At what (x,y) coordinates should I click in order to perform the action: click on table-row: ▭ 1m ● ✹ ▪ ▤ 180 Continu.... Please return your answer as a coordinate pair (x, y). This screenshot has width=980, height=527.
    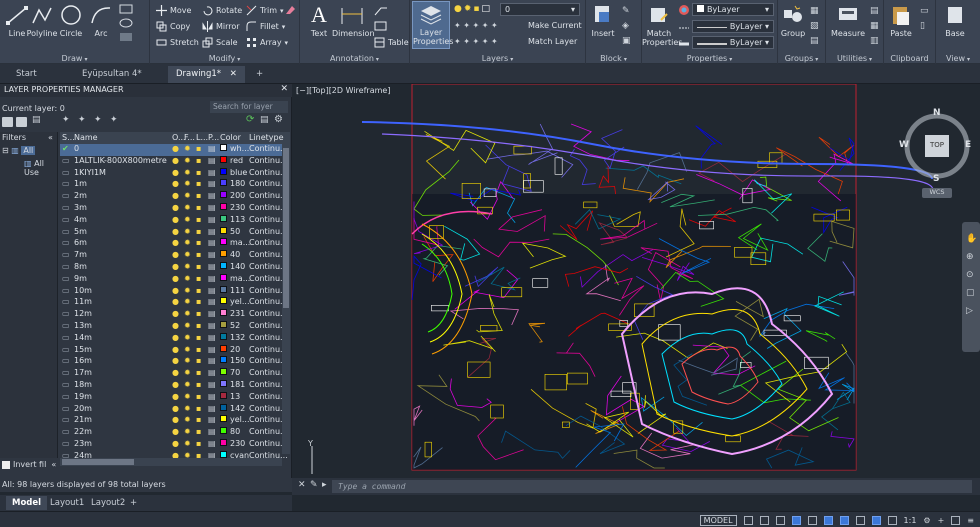
    Looking at the image, I should click on (174, 185).